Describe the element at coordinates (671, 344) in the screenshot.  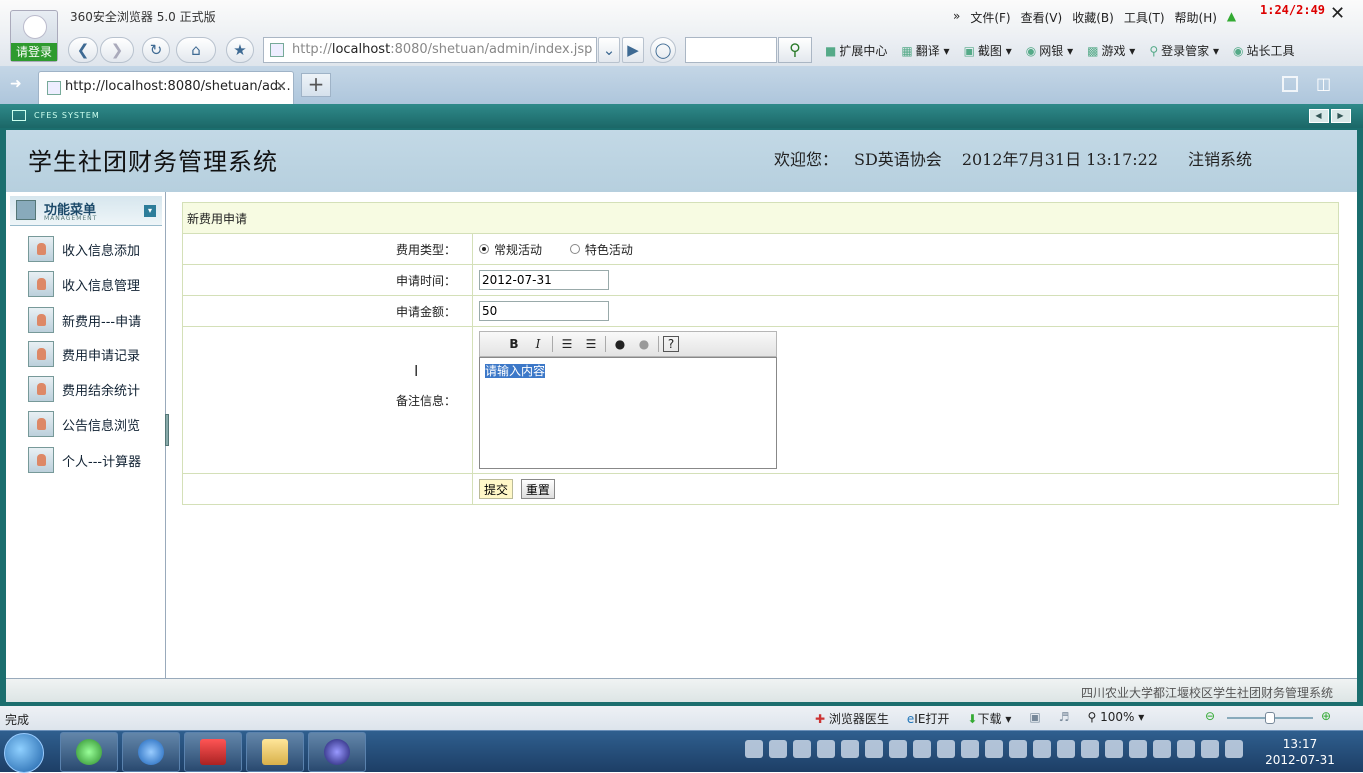
I see `help-icon: ?` at that location.